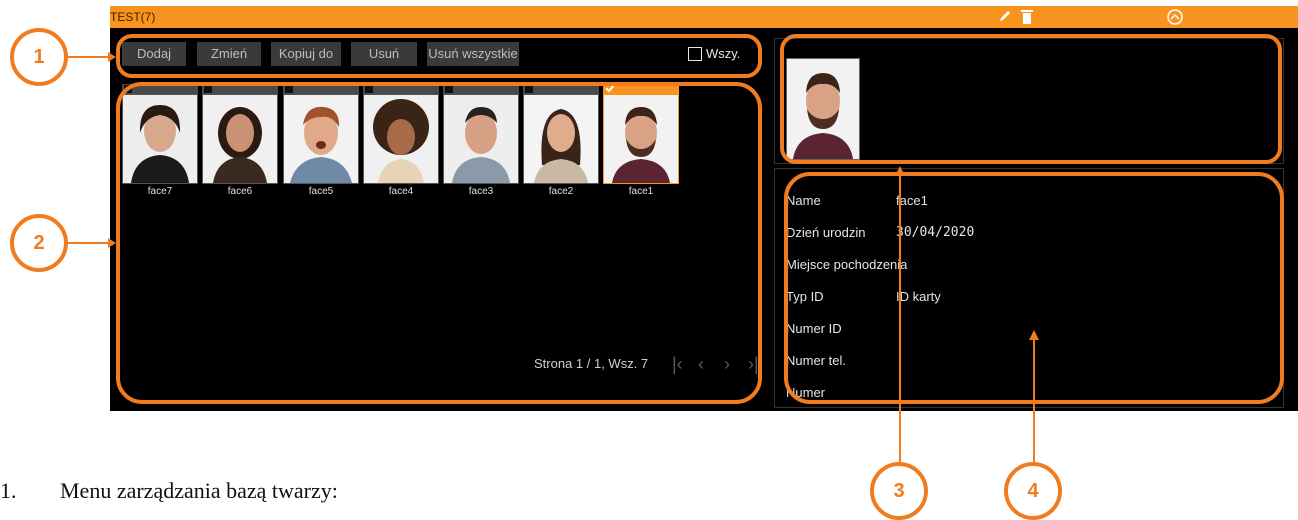  What do you see at coordinates (39, 57) in the screenshot?
I see `callout-number-1: 1` at bounding box center [39, 57].